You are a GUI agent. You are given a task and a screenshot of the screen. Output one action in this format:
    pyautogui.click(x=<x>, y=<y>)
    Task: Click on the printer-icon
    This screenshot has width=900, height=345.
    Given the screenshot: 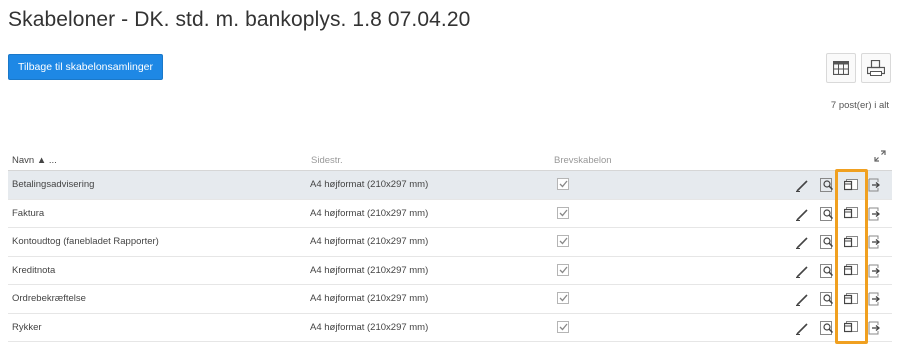 What is the action you would take?
    pyautogui.click(x=876, y=68)
    